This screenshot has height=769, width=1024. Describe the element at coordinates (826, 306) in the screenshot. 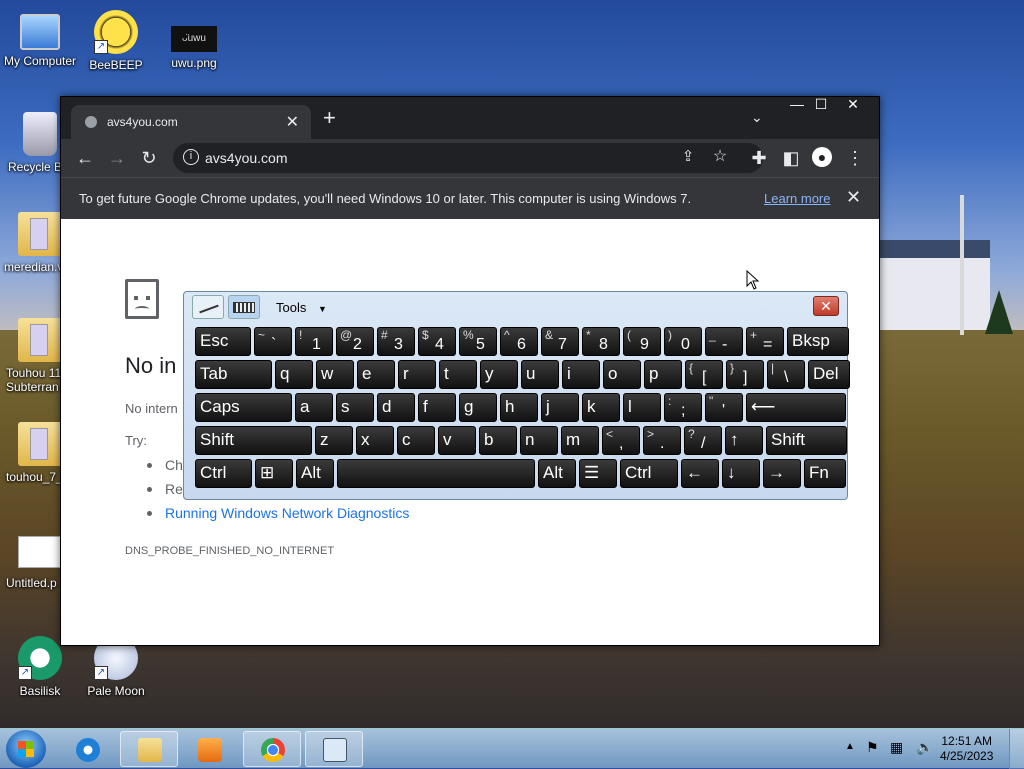

I see `osk-close-button: ✕` at that location.